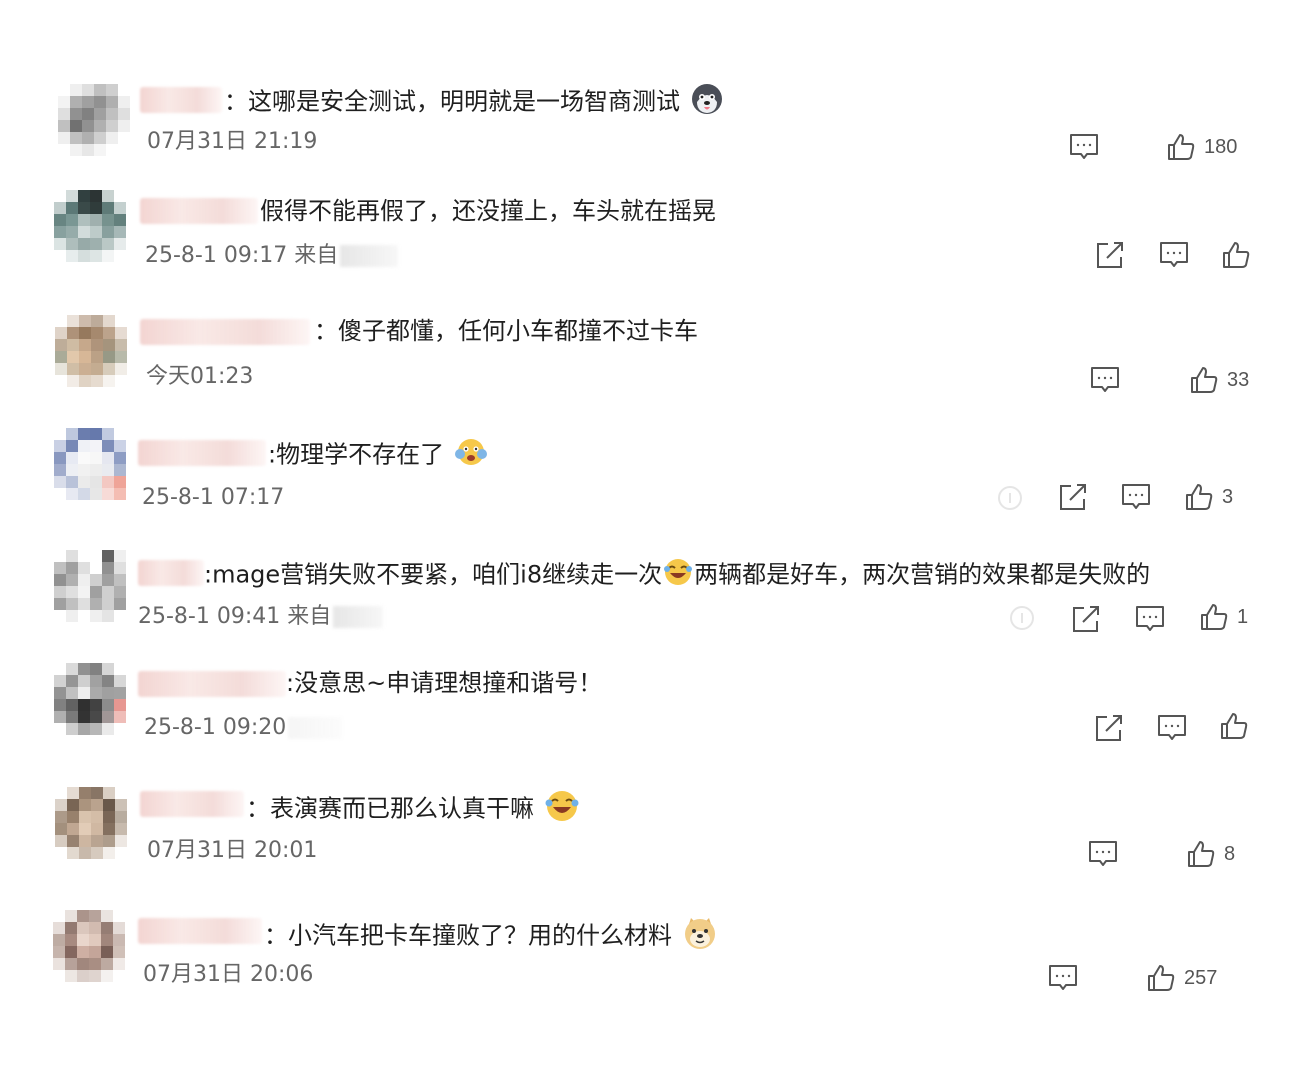  I want to click on like-button: 8, so click(1210, 854).